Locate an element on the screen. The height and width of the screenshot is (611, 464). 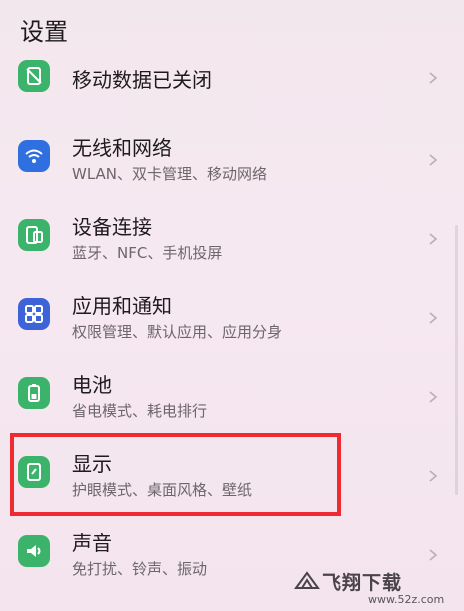
settings-item-label: 设备连接 is located at coordinates (112, 227).